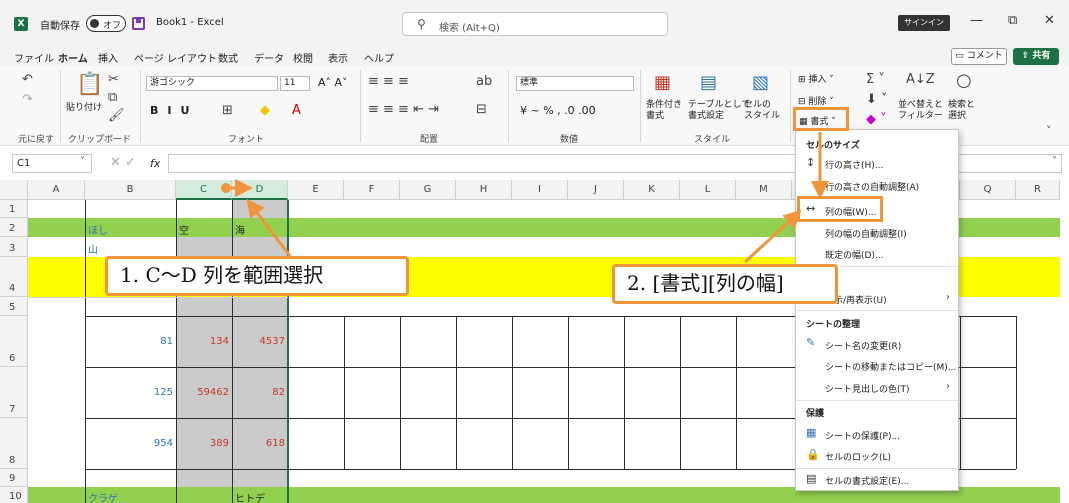  I want to click on merge-cells-icon: ⊟, so click(481, 109).